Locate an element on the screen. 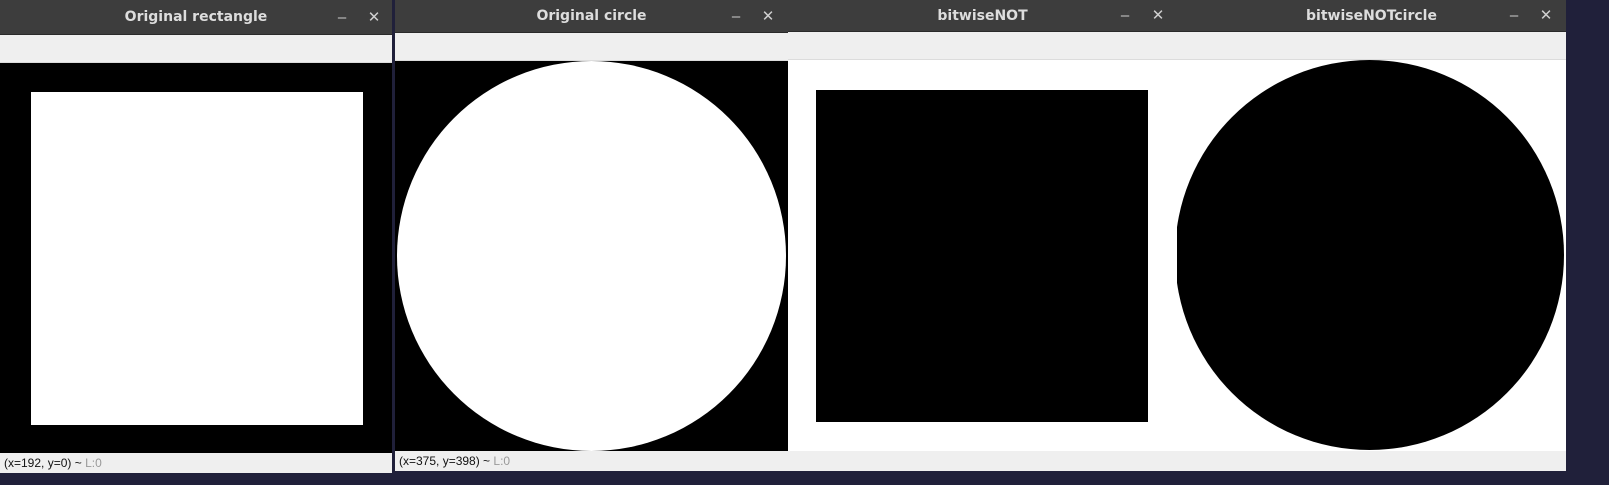 The height and width of the screenshot is (485, 1609). white-rectangle is located at coordinates (197, 258).